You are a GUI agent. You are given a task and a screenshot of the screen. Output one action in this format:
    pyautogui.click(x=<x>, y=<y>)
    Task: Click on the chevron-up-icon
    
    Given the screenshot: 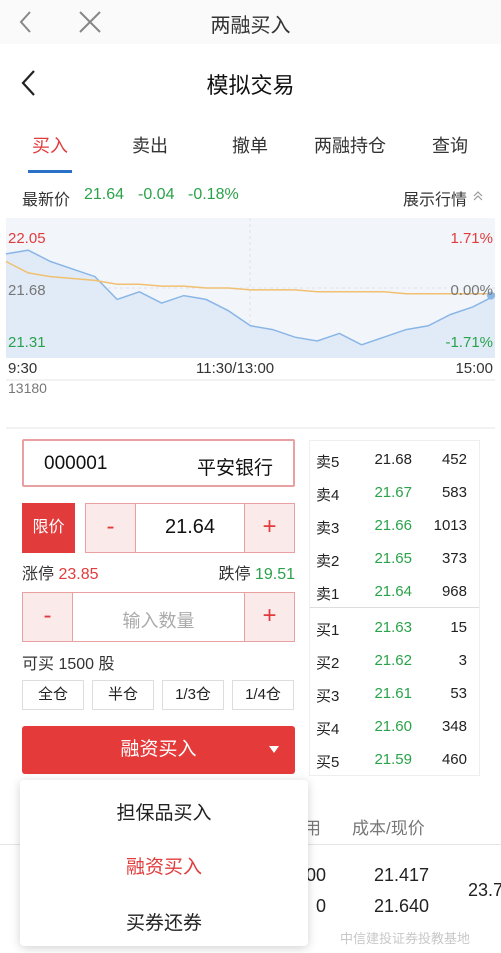 What is the action you would take?
    pyautogui.click(x=478, y=196)
    